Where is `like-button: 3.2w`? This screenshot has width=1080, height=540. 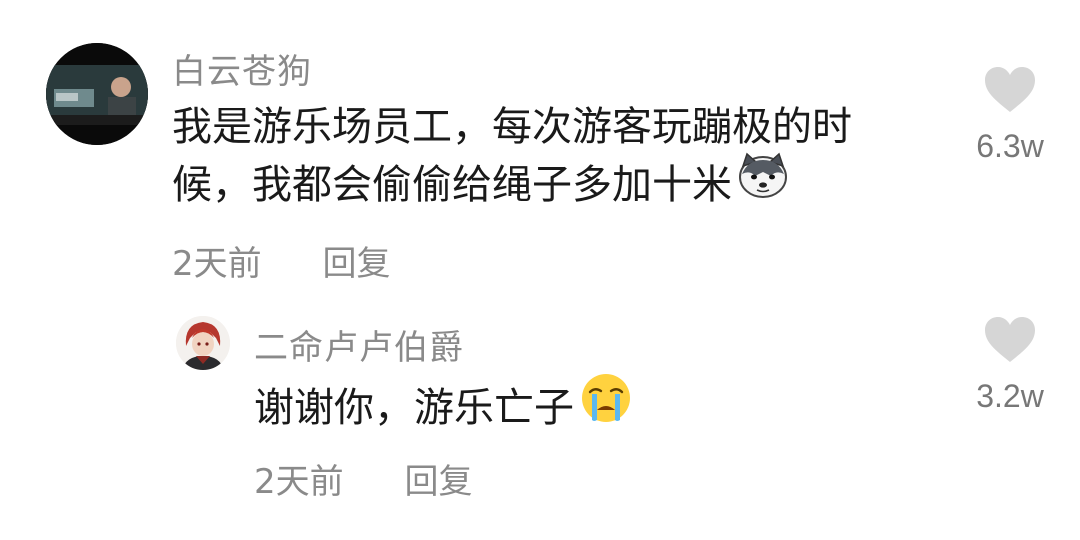 like-button: 3.2w is located at coordinates (1010, 365).